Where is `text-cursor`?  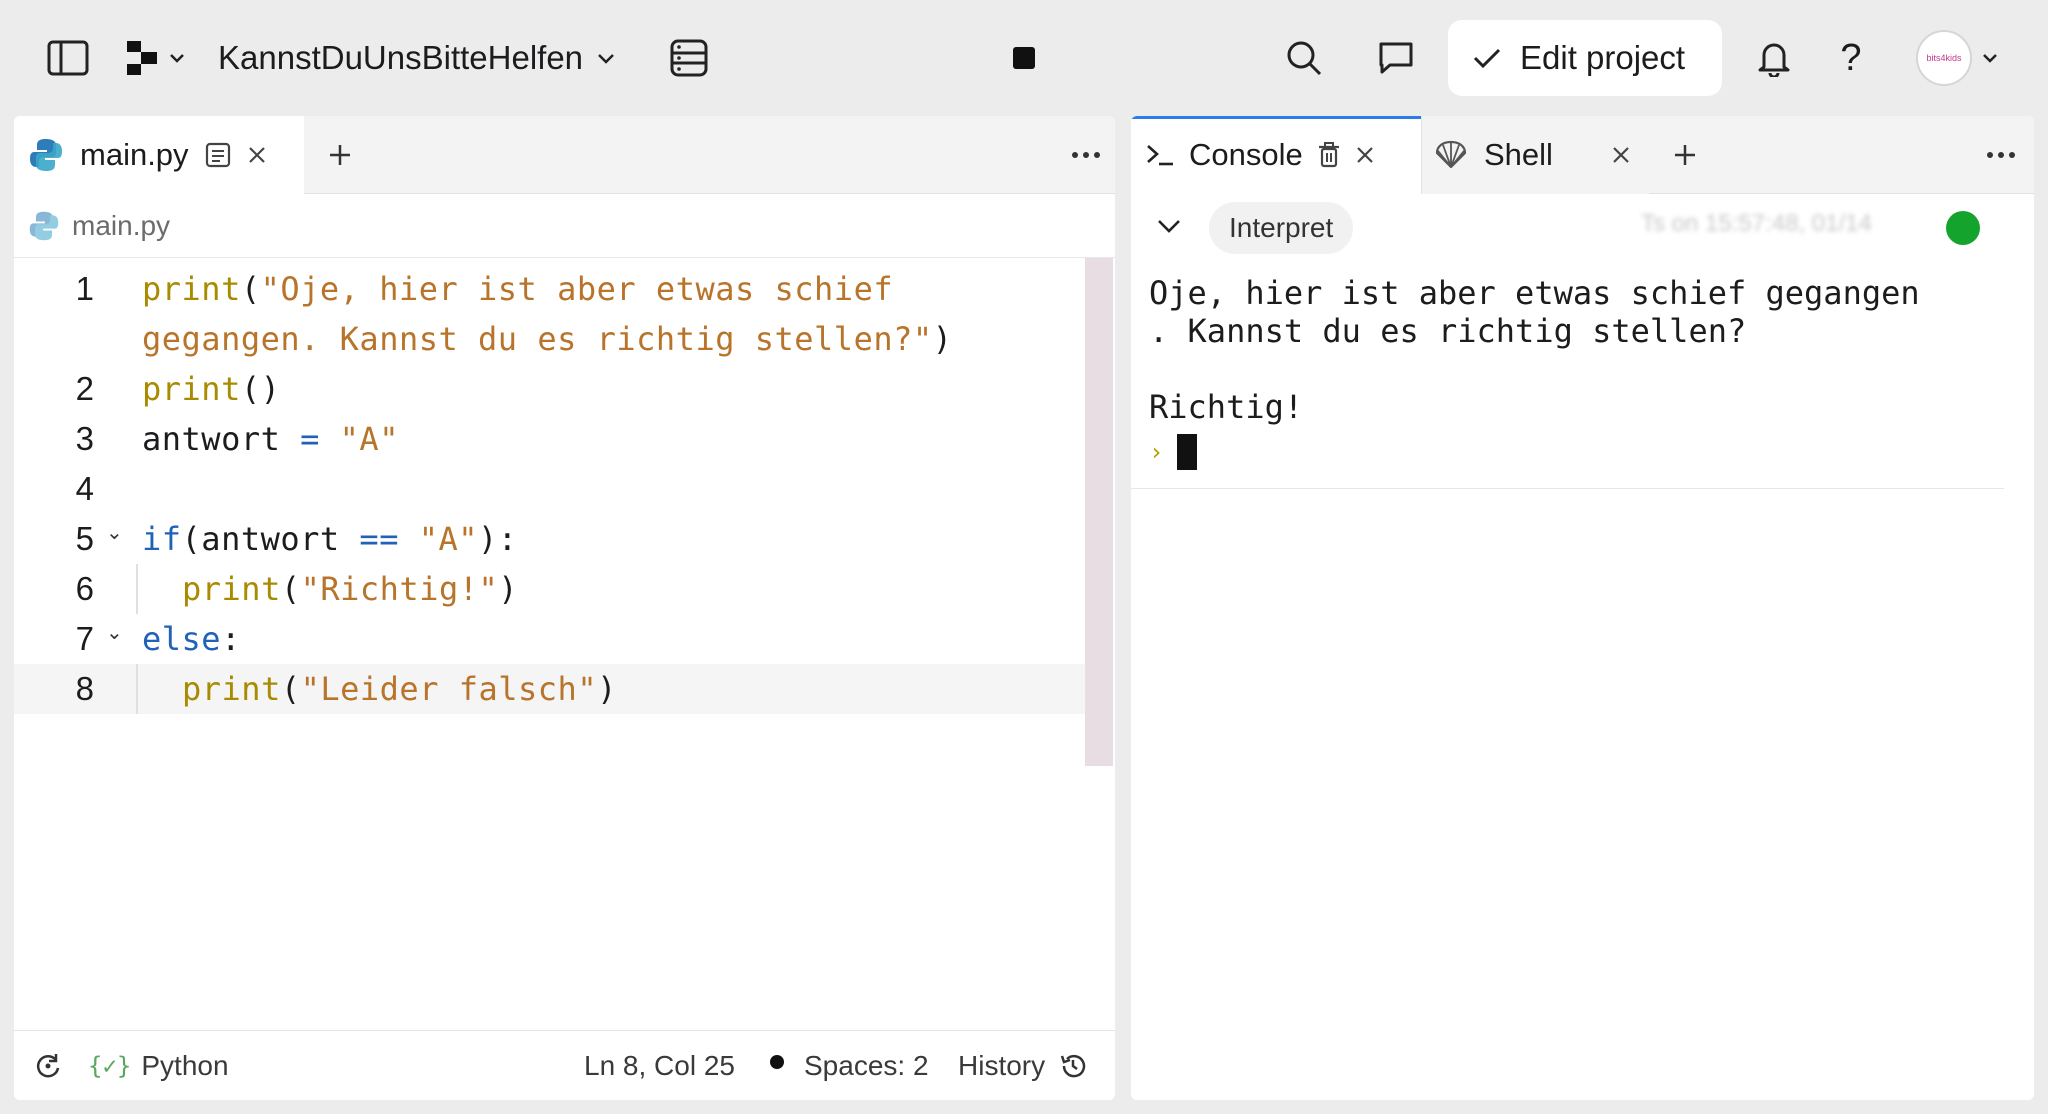 text-cursor is located at coordinates (1187, 452).